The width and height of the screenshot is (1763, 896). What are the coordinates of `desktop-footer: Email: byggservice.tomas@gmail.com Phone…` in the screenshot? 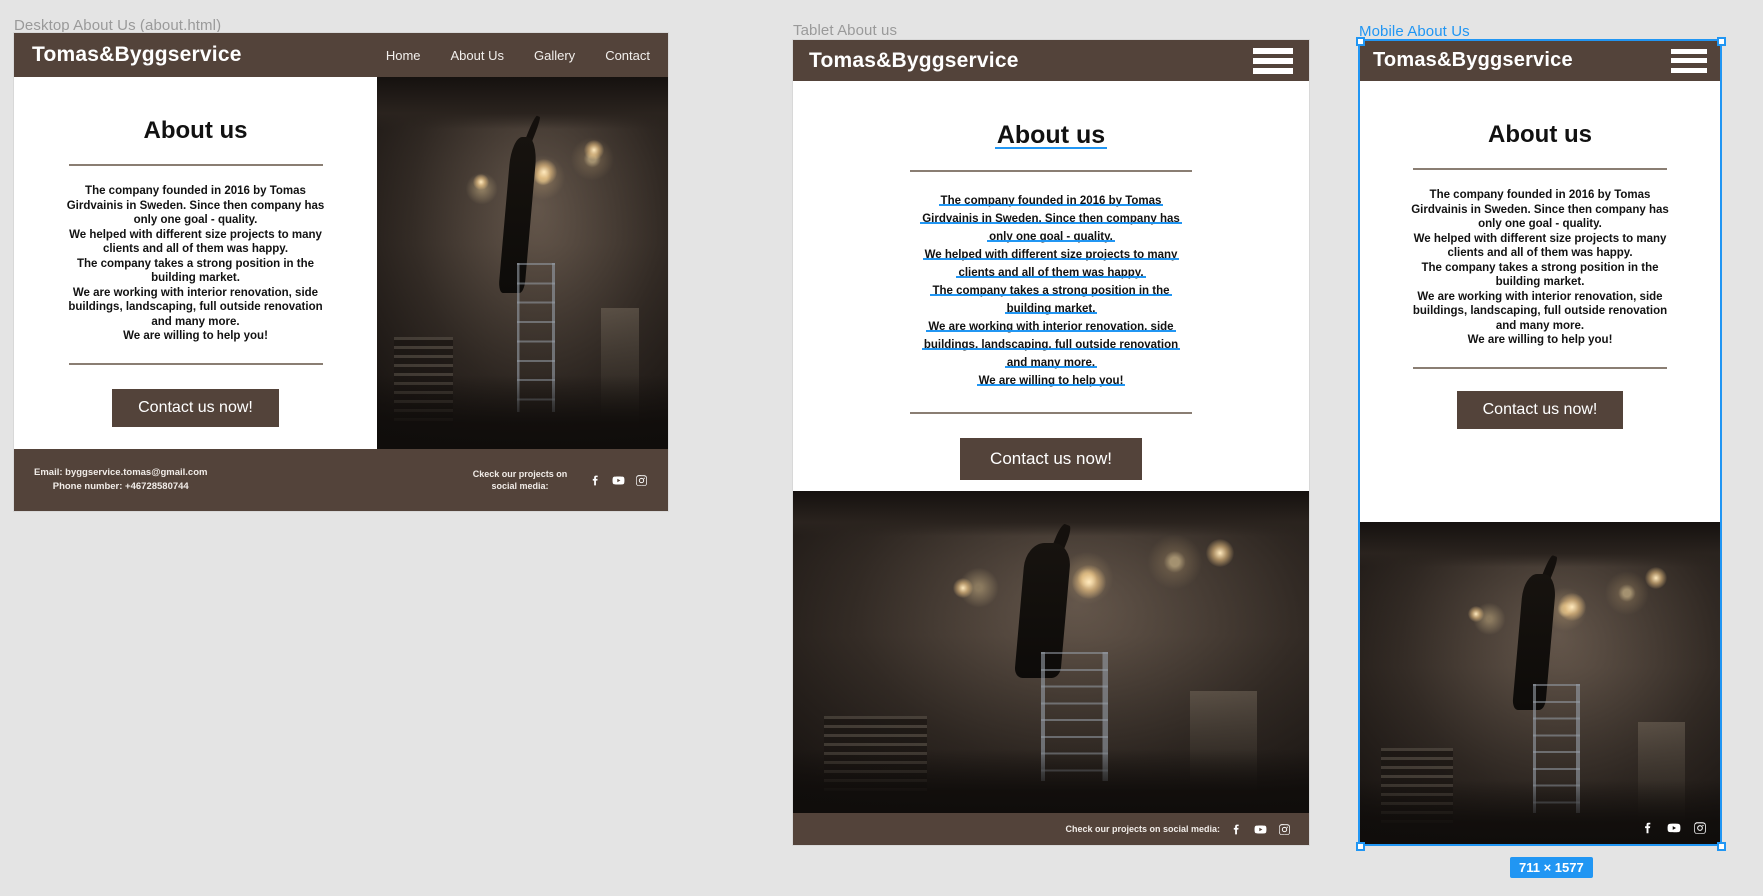 It's located at (341, 480).